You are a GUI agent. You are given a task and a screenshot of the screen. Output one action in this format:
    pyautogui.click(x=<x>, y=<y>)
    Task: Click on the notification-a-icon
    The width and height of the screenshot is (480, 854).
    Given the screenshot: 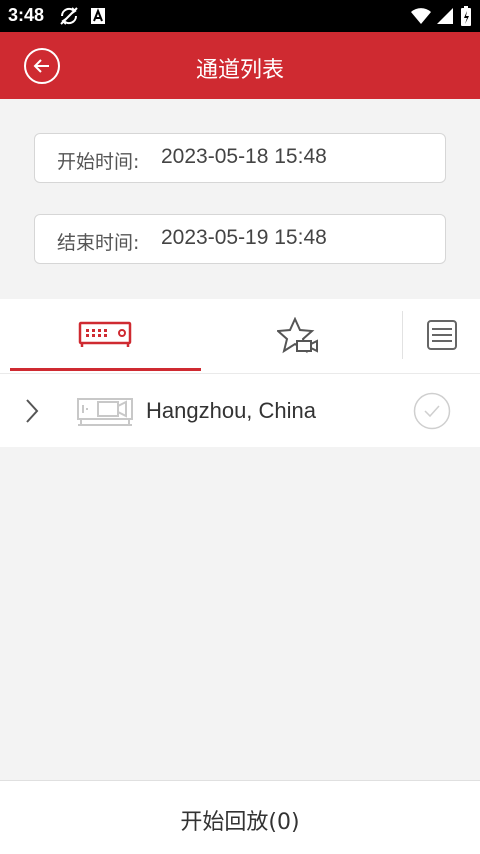 What is the action you would take?
    pyautogui.click(x=98, y=16)
    